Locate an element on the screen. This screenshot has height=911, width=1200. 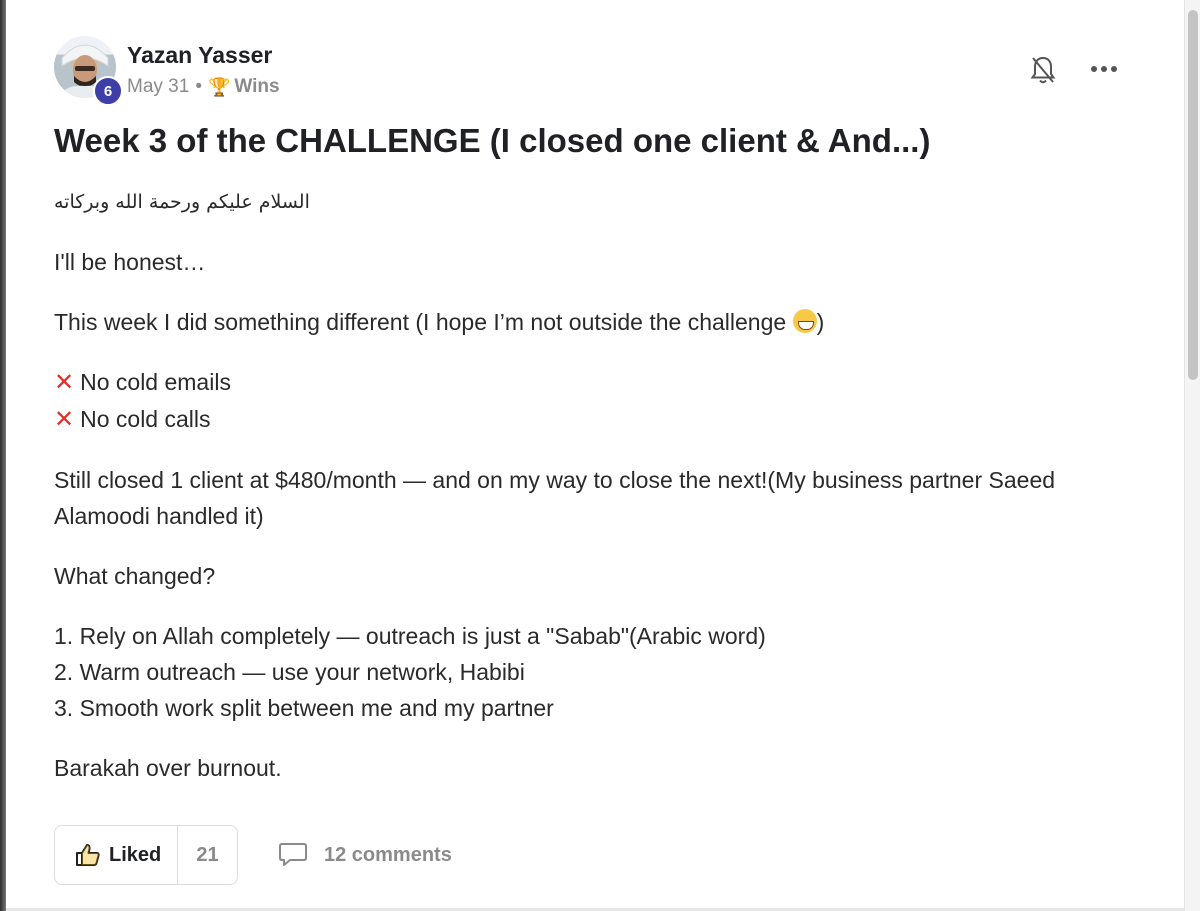
list-item-text: No cold emails is located at coordinates (155, 382).